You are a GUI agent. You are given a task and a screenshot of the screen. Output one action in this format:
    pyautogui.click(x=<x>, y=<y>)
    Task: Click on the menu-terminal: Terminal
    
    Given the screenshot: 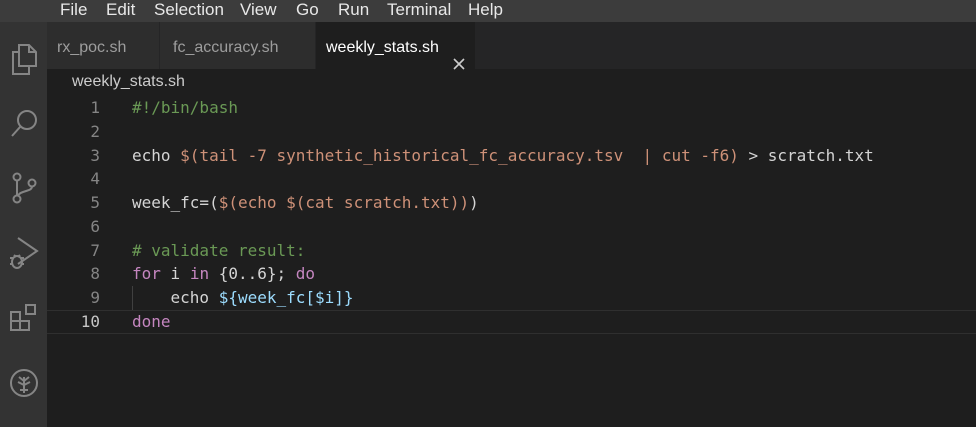 What is the action you would take?
    pyautogui.click(x=419, y=10)
    